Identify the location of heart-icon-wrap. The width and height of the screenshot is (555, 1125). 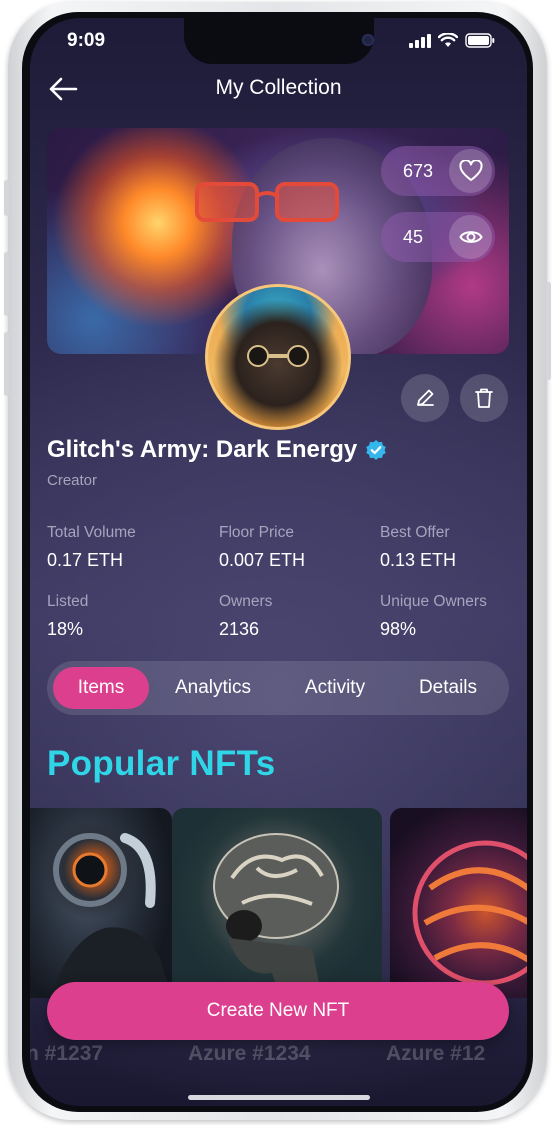
(470, 171).